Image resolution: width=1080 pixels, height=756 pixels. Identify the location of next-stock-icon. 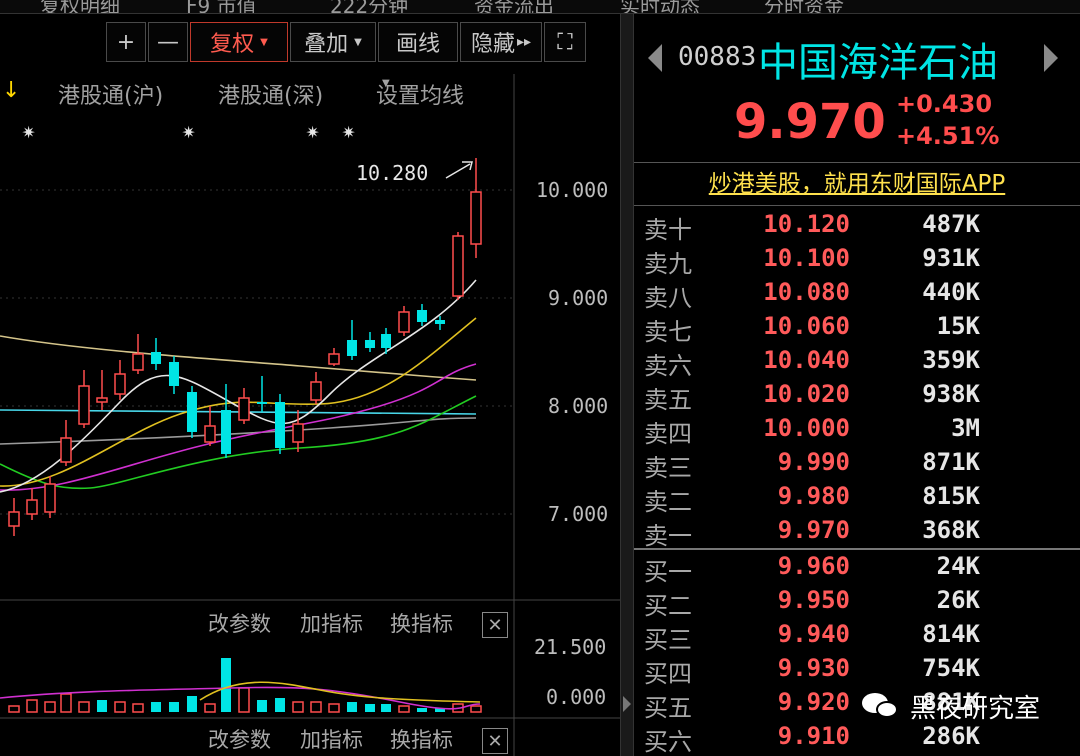
(1051, 58).